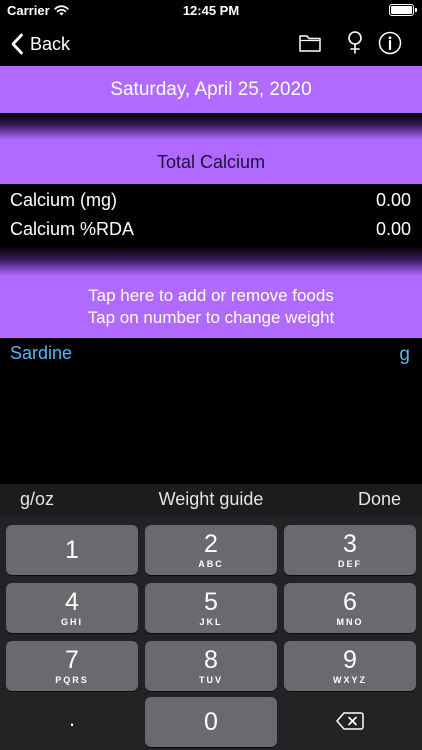 Image resolution: width=422 pixels, height=750 pixels. What do you see at coordinates (211, 200) in the screenshot?
I see `nutrient-row-calcium-mg: Calcium (mg) 0.00` at bounding box center [211, 200].